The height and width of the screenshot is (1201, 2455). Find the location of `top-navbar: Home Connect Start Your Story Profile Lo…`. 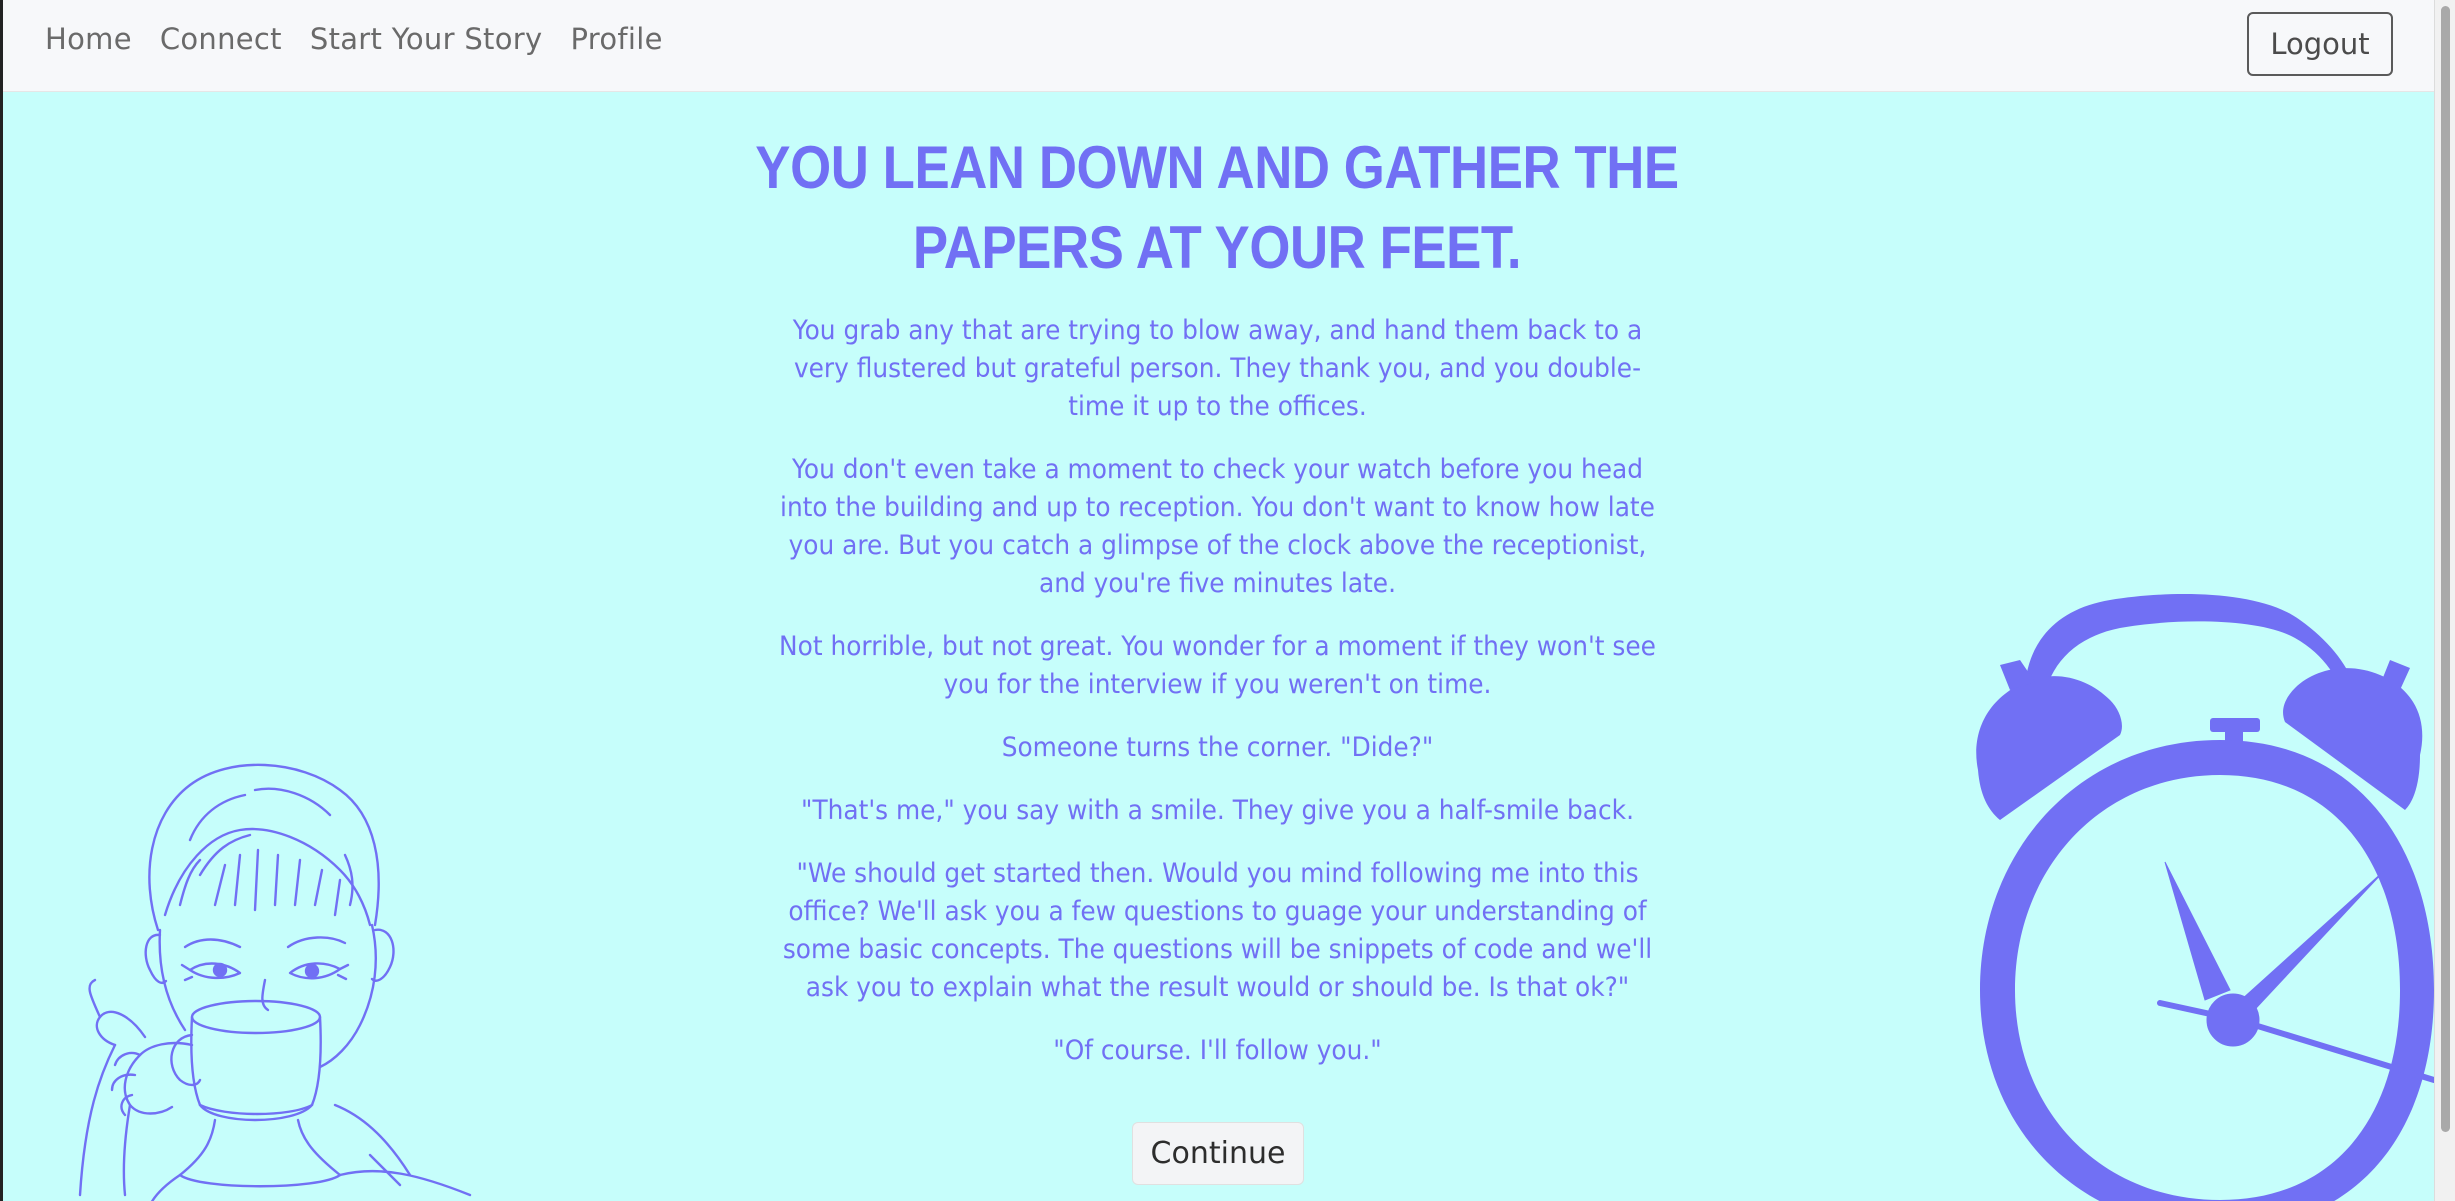

top-navbar: Home Connect Start Your Story Profile Lo… is located at coordinates (1218, 46).